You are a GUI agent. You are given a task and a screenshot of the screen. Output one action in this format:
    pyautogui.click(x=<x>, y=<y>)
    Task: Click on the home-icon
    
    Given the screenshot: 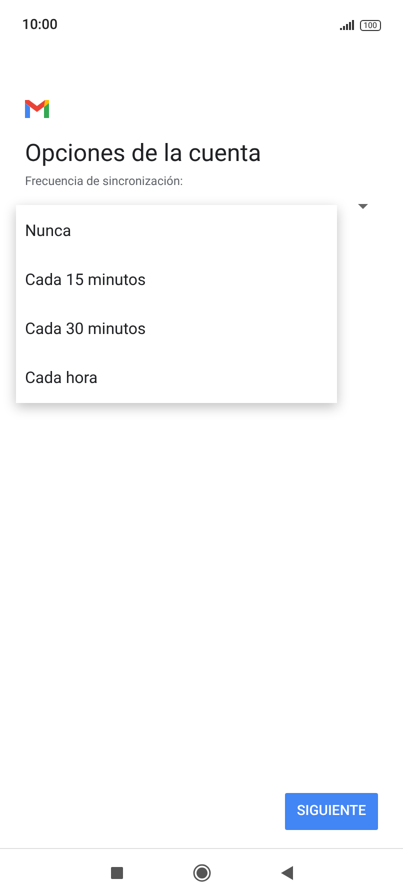 What is the action you would take?
    pyautogui.click(x=201, y=873)
    